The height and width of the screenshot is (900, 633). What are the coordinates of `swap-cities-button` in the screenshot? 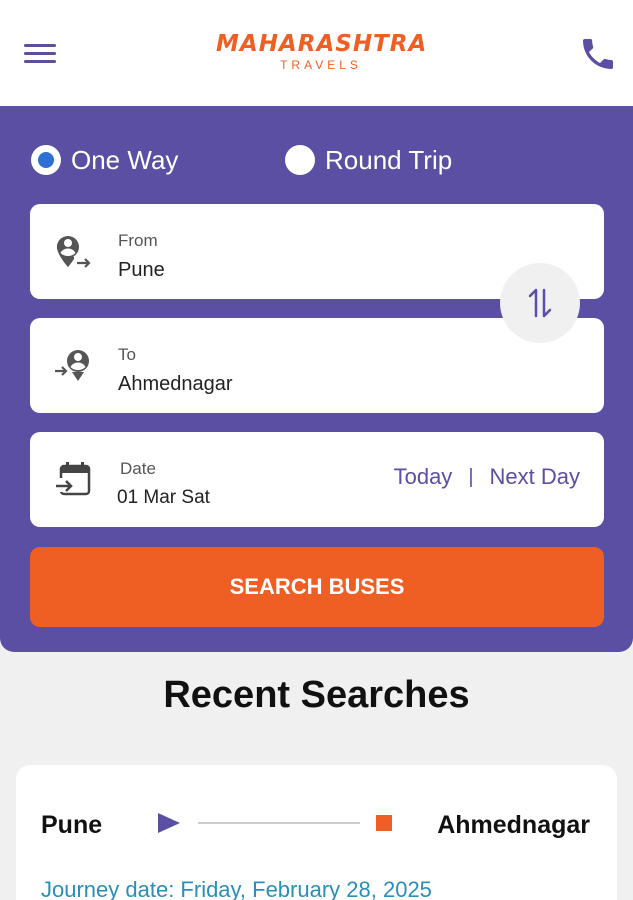 It's located at (540, 303).